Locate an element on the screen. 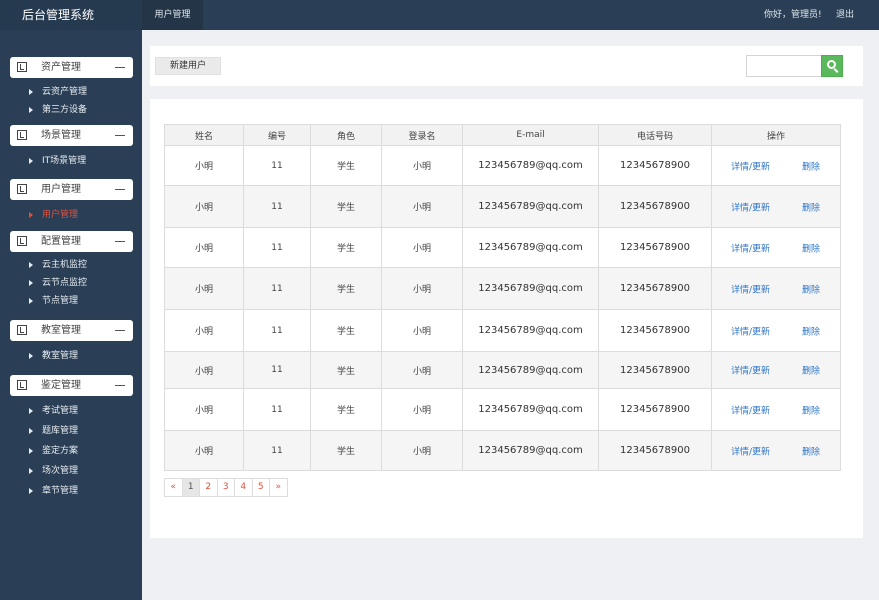 This screenshot has width=879, height=600. pagination: «1 2 3 4 5» is located at coordinates (226, 487).